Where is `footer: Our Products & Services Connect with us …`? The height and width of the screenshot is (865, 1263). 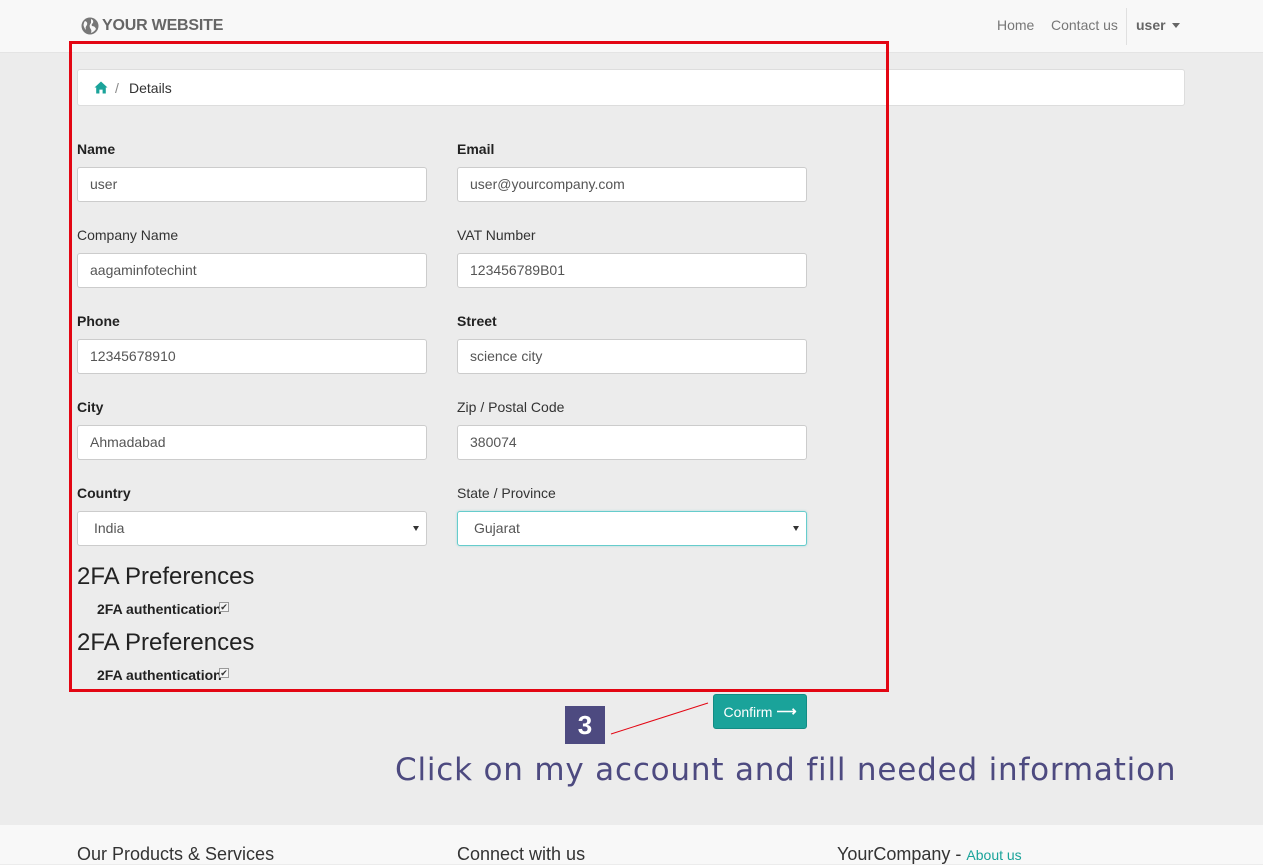 footer: Our Products & Services Connect with us … is located at coordinates (631, 844).